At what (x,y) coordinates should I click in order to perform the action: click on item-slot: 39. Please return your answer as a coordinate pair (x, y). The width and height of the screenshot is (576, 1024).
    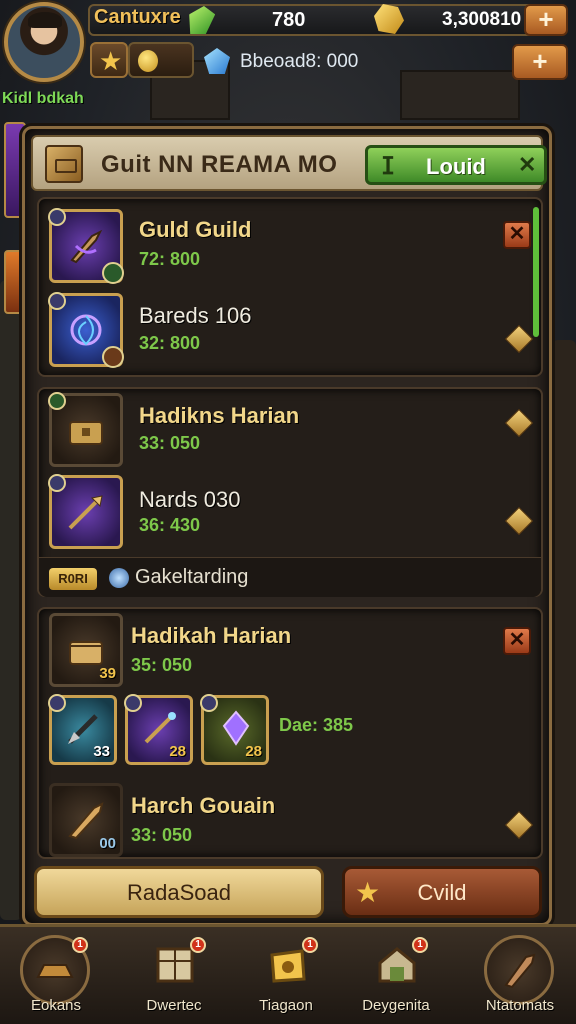
    Looking at the image, I should click on (86, 650).